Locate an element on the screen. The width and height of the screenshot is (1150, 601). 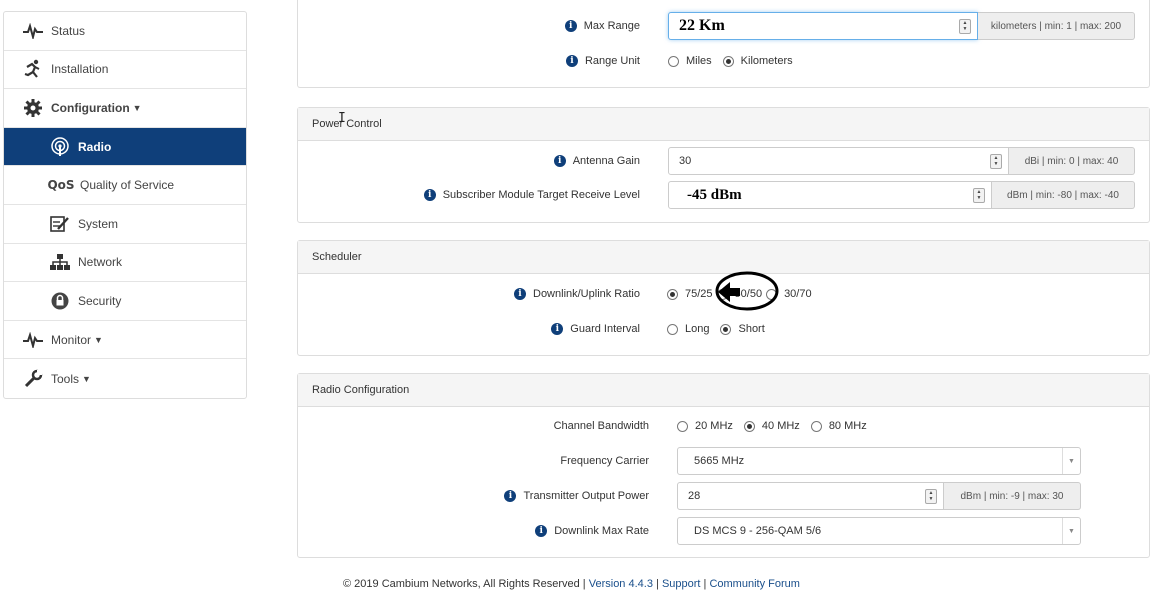
lock-icon is located at coordinates (60, 301).